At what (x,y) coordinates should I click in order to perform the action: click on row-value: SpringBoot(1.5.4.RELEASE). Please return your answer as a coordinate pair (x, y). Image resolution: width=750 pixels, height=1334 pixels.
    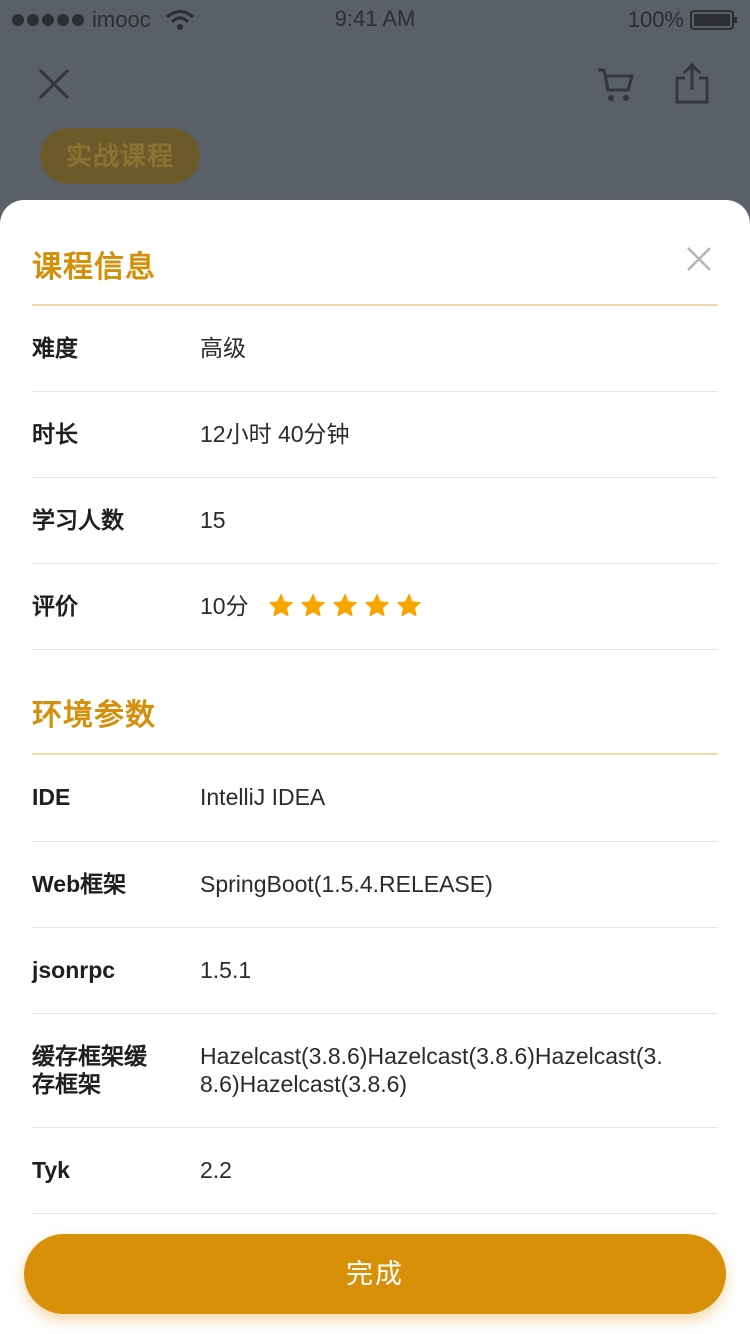
    Looking at the image, I should click on (346, 884).